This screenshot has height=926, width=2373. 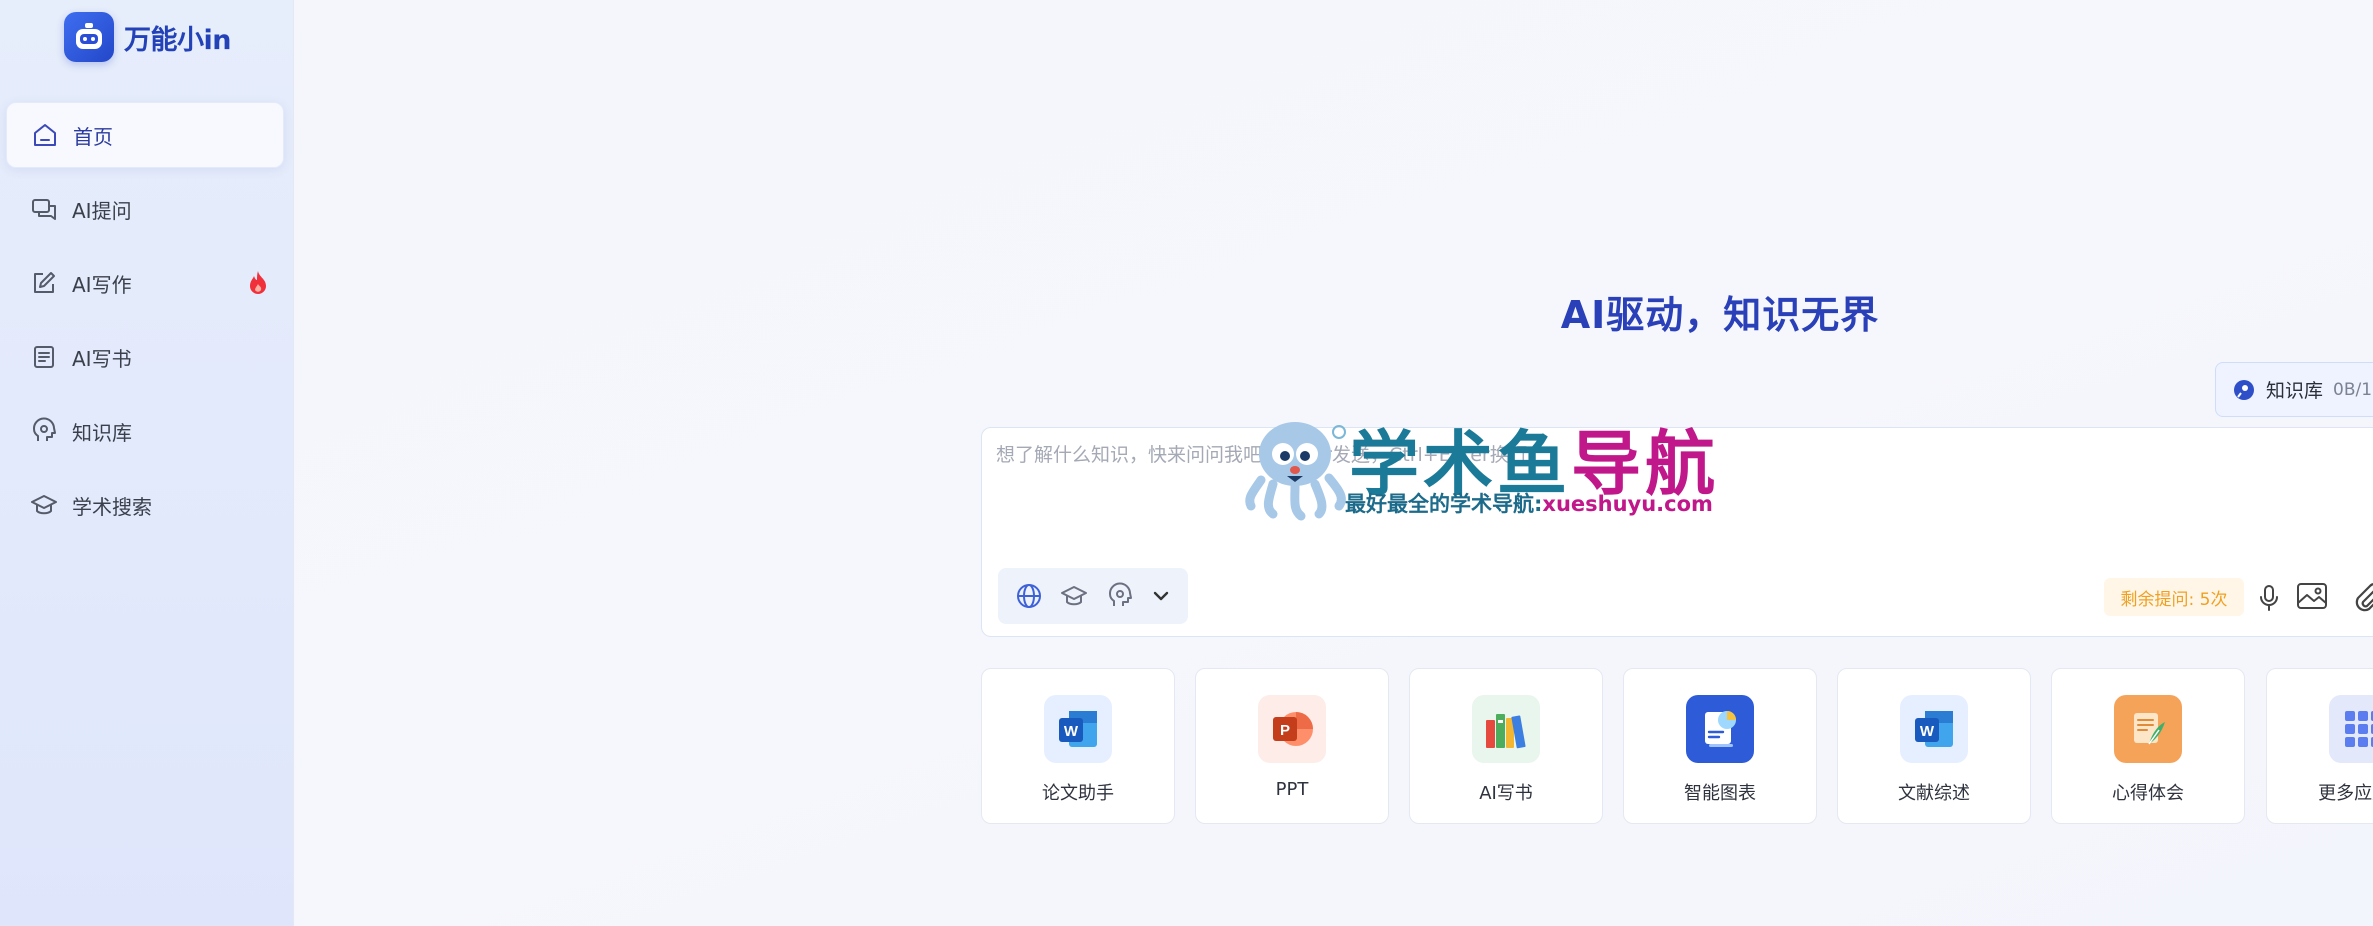 What do you see at coordinates (1483, 468) in the screenshot?
I see `watermark-logo: 学术鱼导航 最好最全的学术导航:xueshuyu.com` at bounding box center [1483, 468].